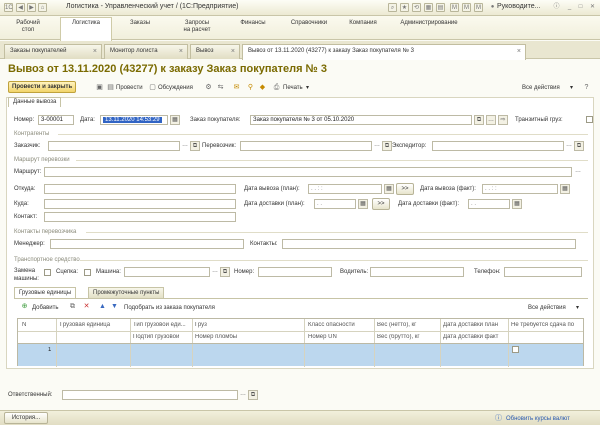  What do you see at coordinates (208, 87) in the screenshot?
I see `structure-icon: ⚙` at bounding box center [208, 87].